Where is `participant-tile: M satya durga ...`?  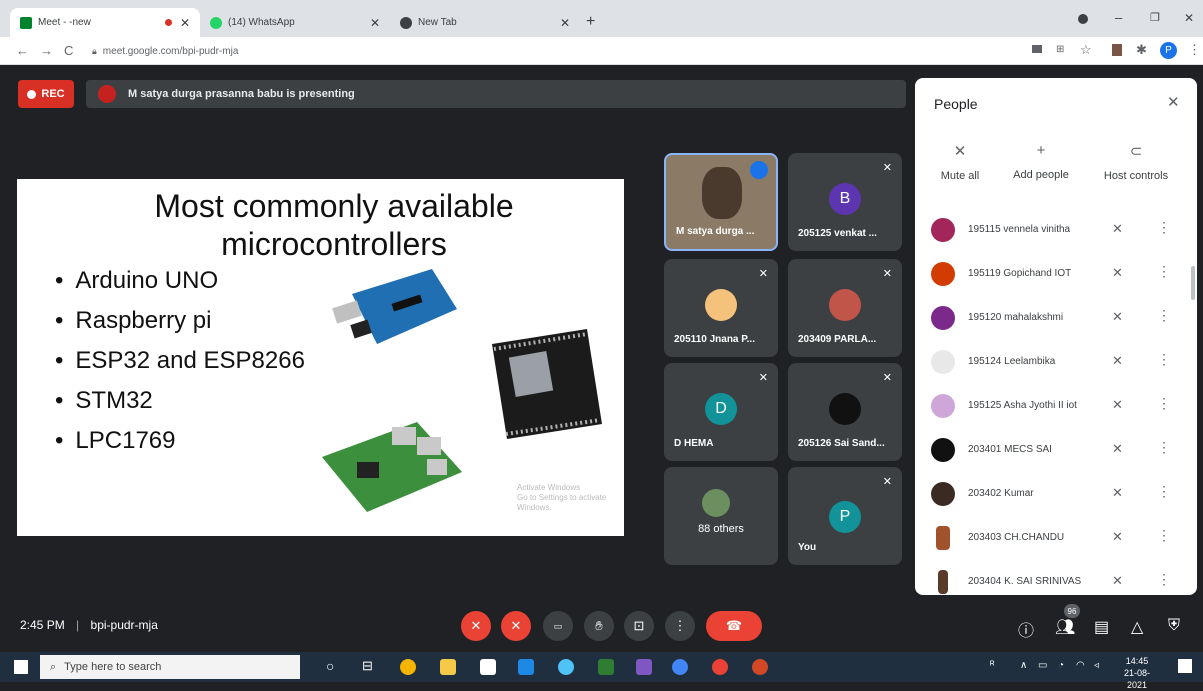
participant-tile: M satya durga ... is located at coordinates (721, 202).